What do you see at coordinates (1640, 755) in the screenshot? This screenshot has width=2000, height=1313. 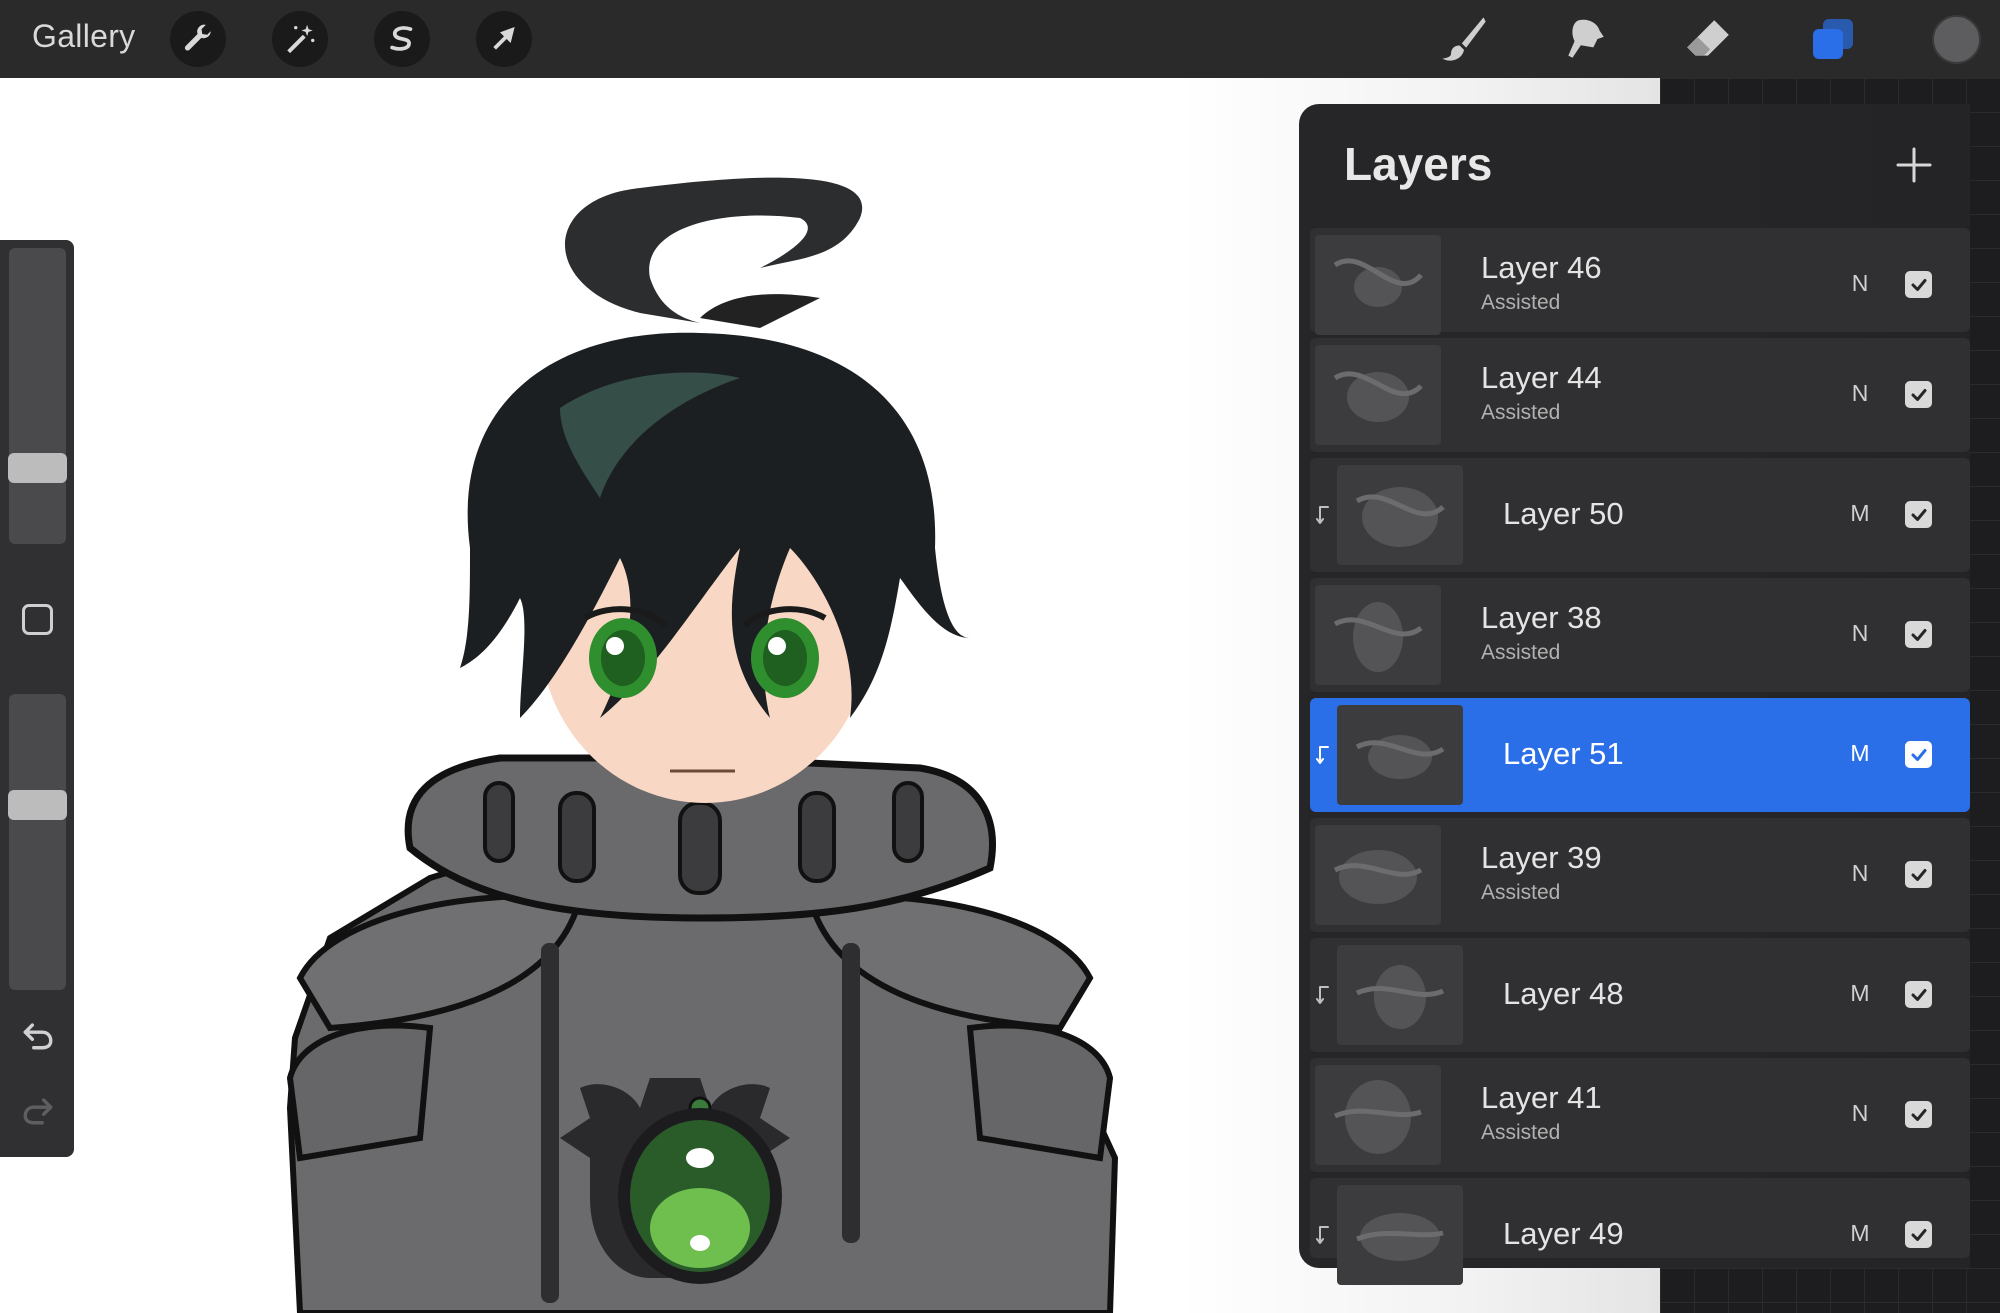 I see `layer-row: Layer 51 M` at bounding box center [1640, 755].